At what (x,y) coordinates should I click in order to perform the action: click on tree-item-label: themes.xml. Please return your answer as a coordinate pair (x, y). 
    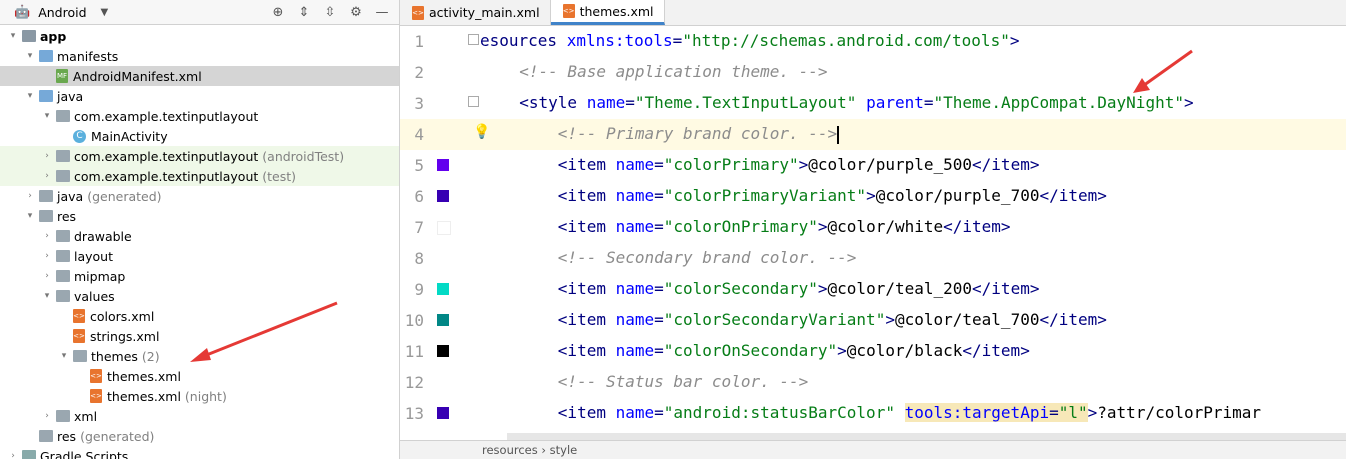
    Looking at the image, I should click on (144, 396).